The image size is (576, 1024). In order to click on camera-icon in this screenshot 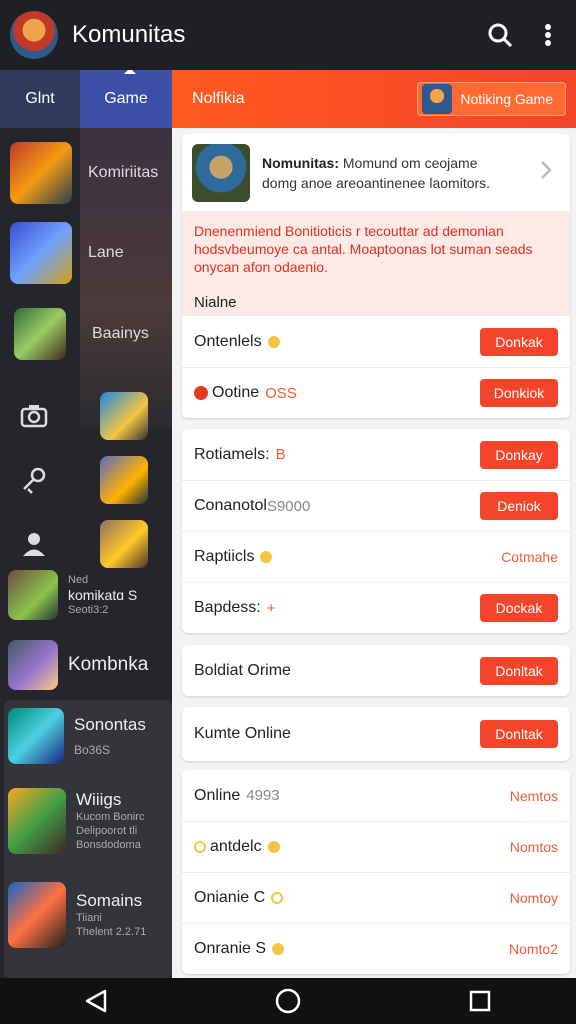, I will do `click(34, 416)`.